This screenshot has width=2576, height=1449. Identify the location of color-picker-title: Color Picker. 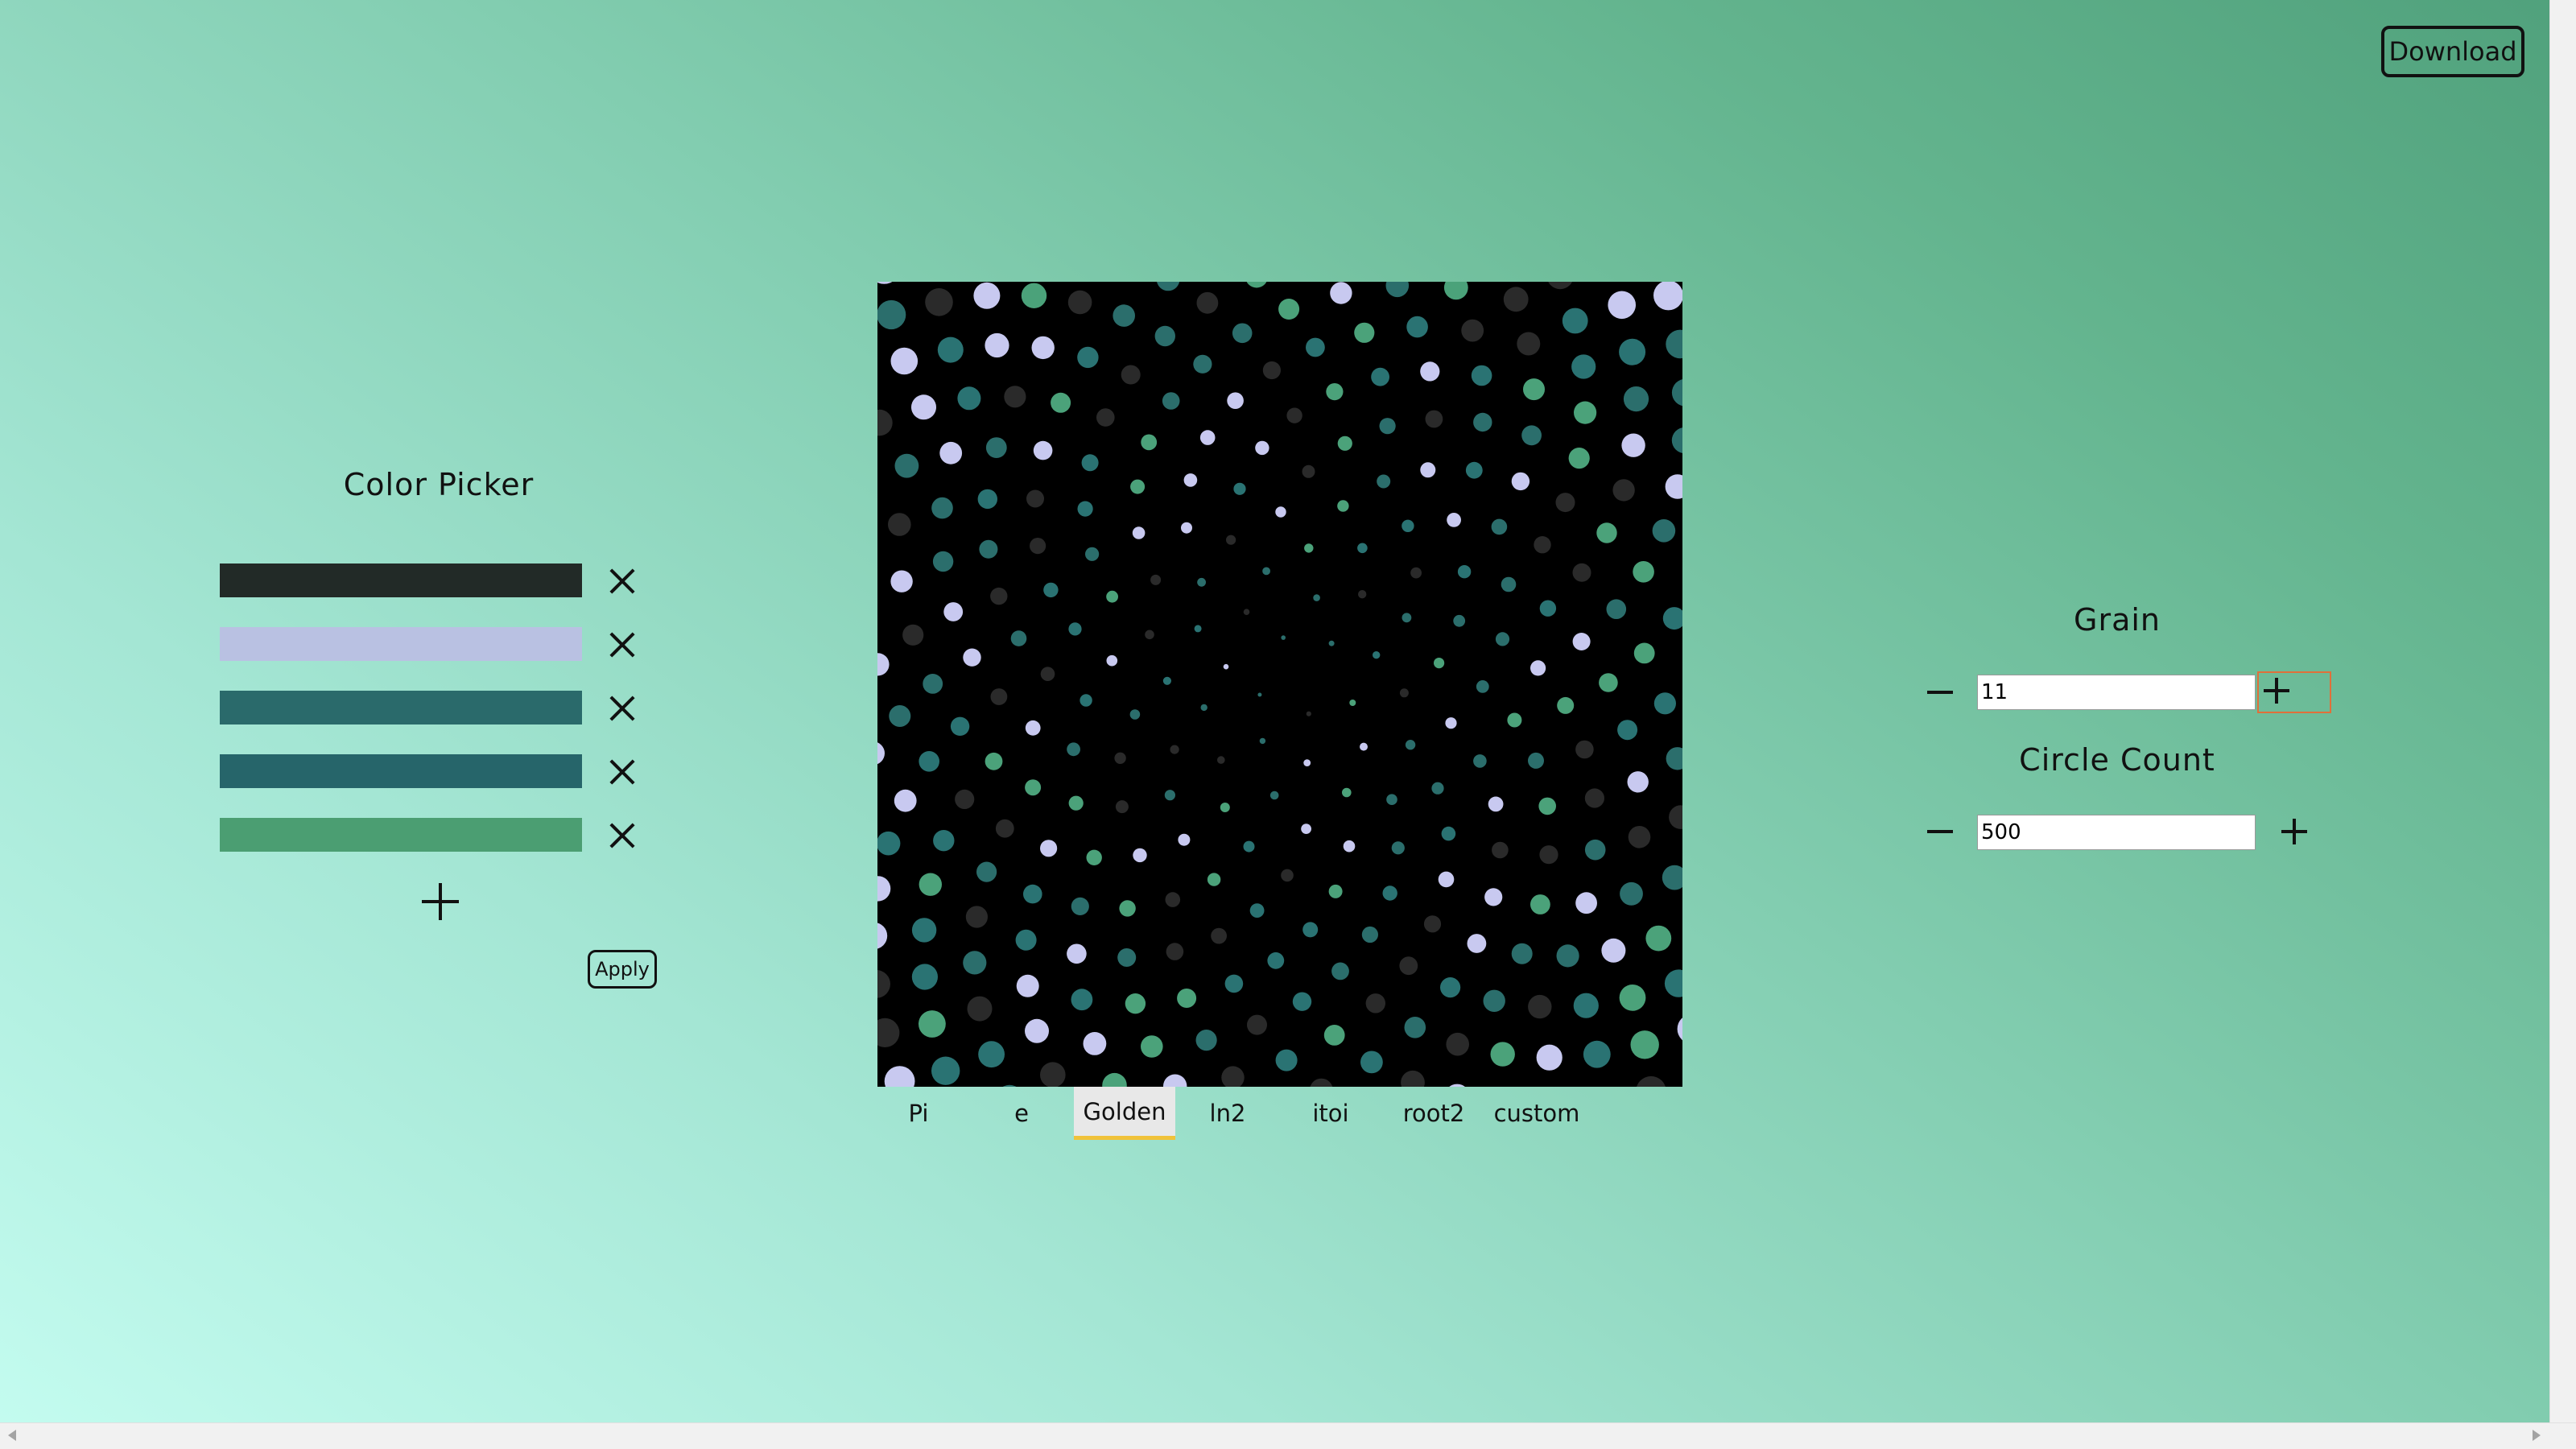
(439, 484).